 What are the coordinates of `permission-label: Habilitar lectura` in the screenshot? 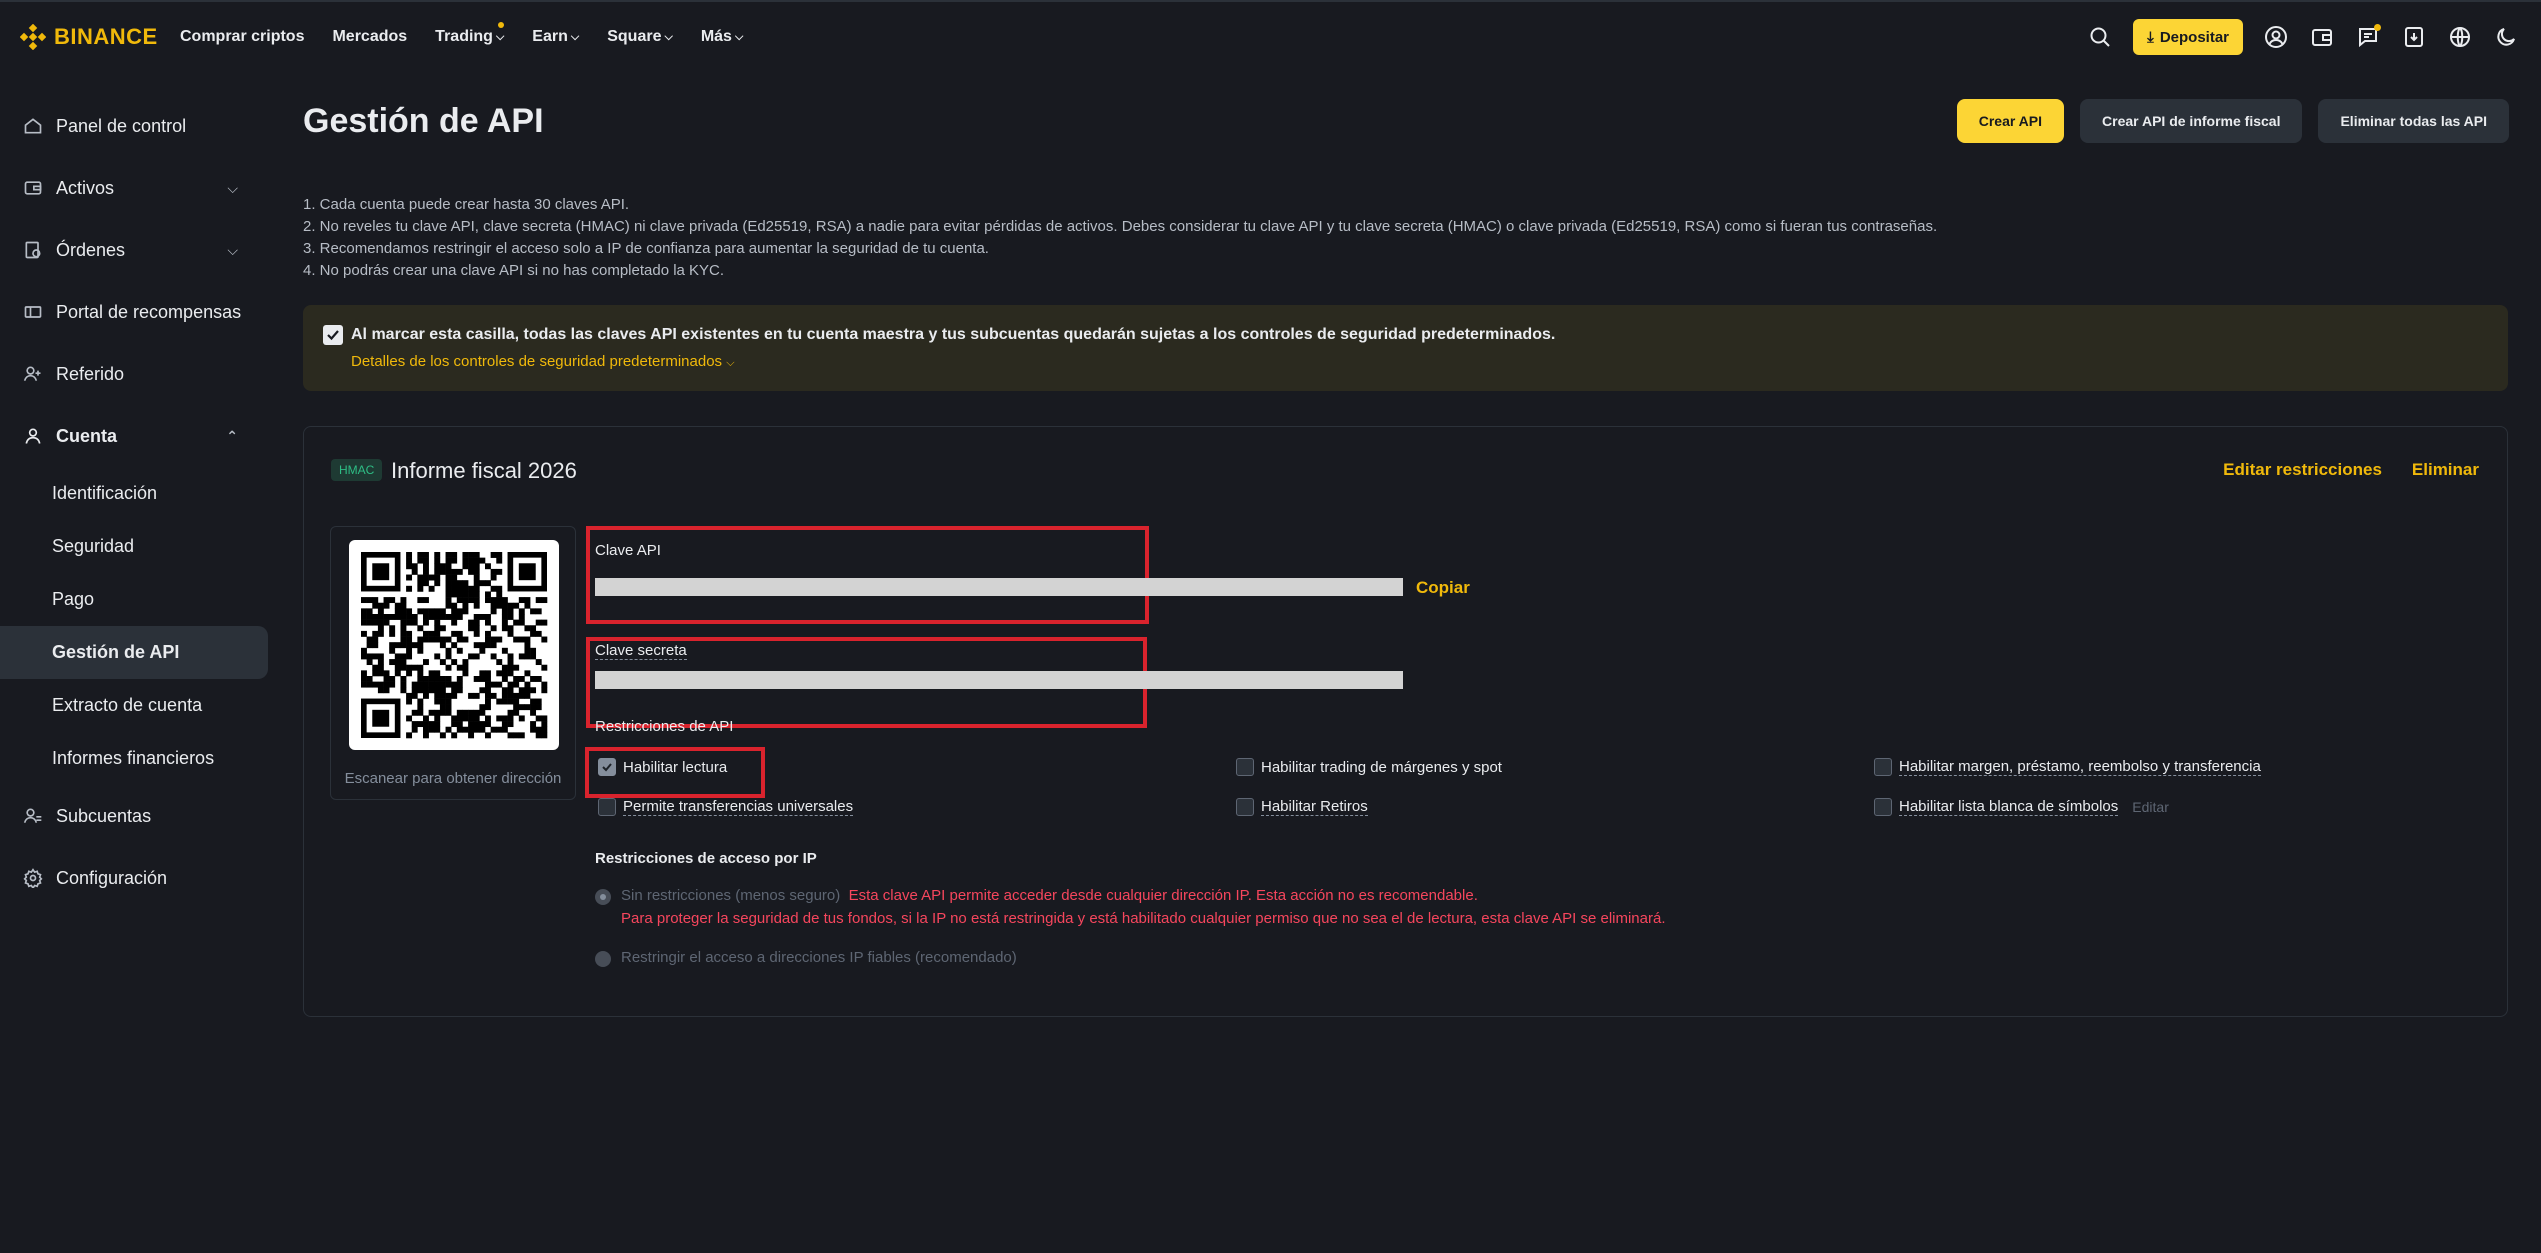 It's located at (675, 767).